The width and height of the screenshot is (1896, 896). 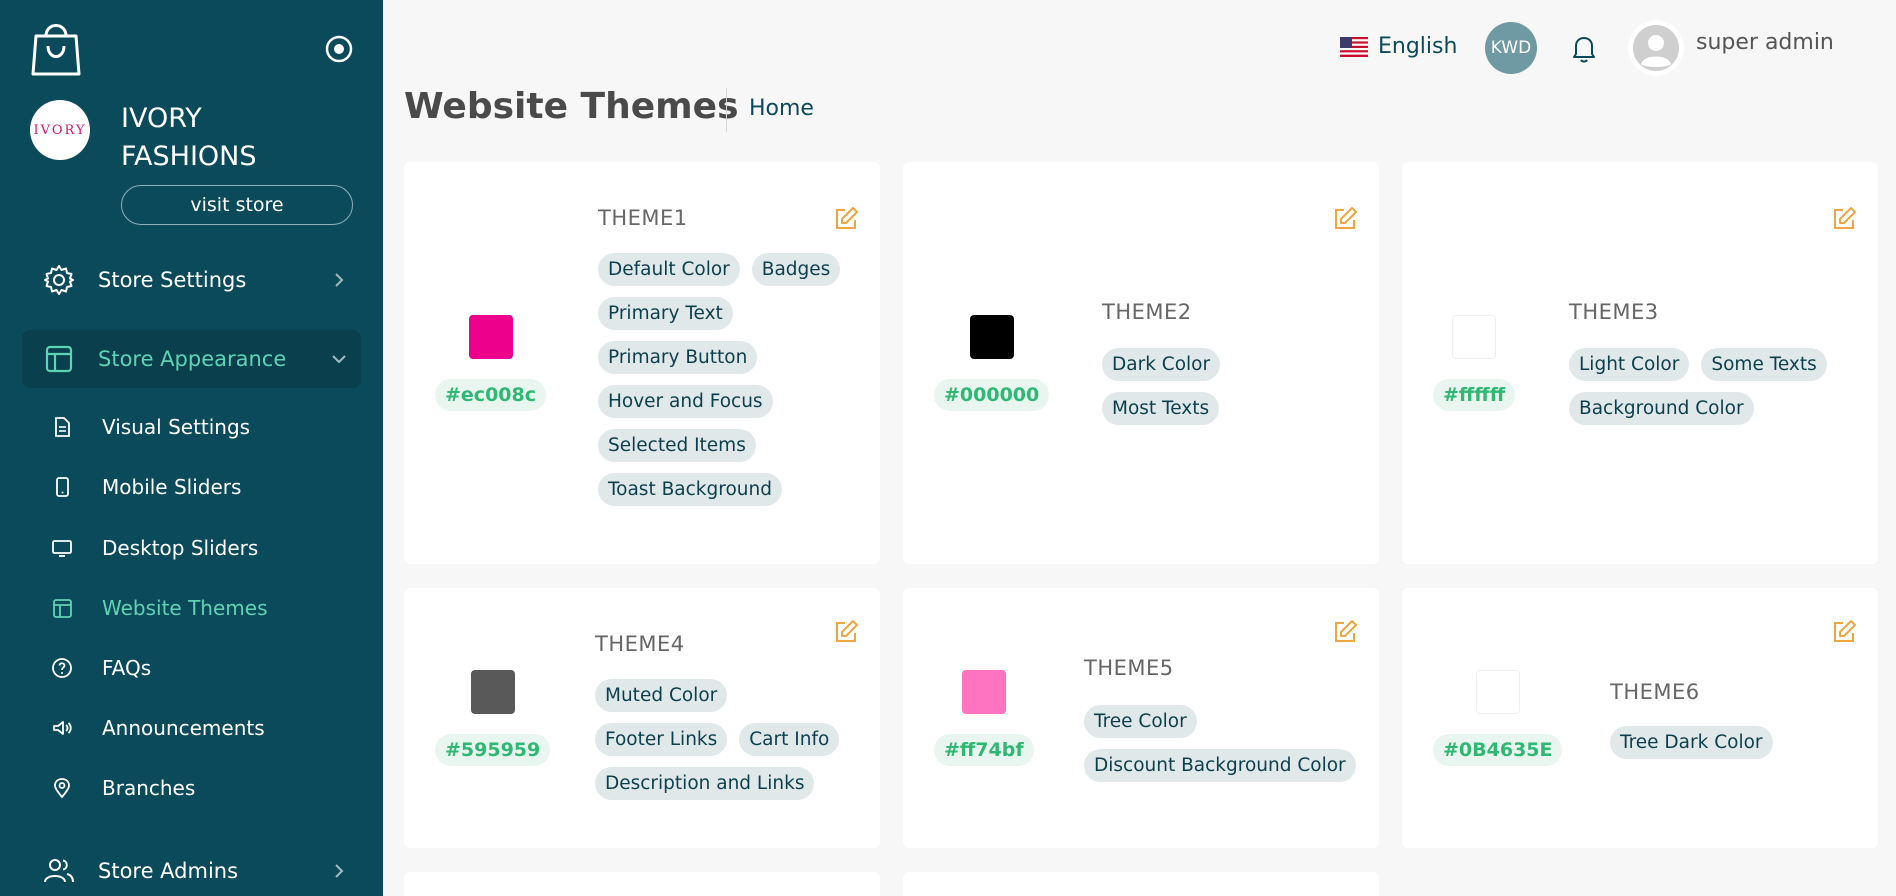 I want to click on theme-card-6: #0B4635E THEME6 Tree Dark Color, so click(x=1640, y=718).